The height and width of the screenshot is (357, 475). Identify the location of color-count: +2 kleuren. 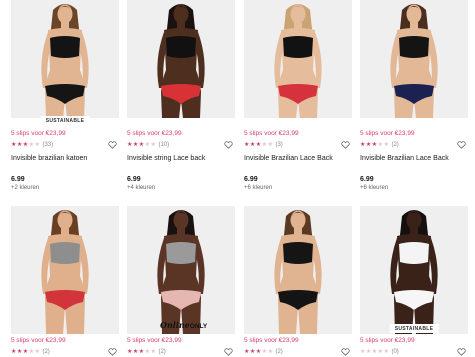
(25, 188).